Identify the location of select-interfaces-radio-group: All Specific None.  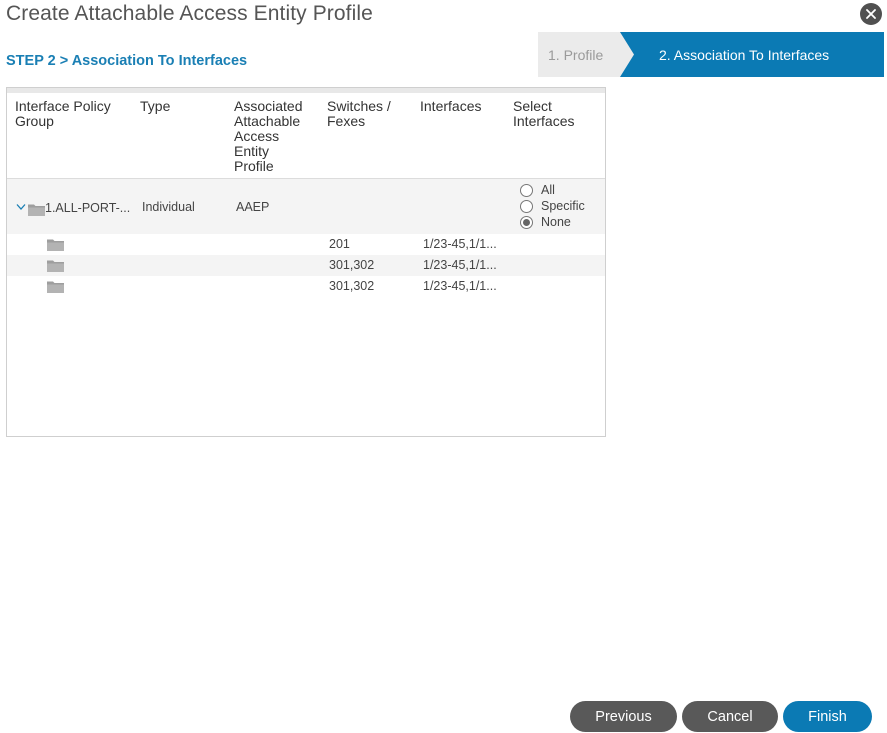
(552, 206).